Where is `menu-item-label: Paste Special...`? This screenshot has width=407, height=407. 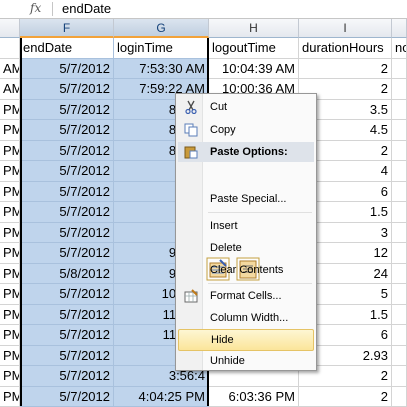 menu-item-label: Paste Special... is located at coordinates (248, 199).